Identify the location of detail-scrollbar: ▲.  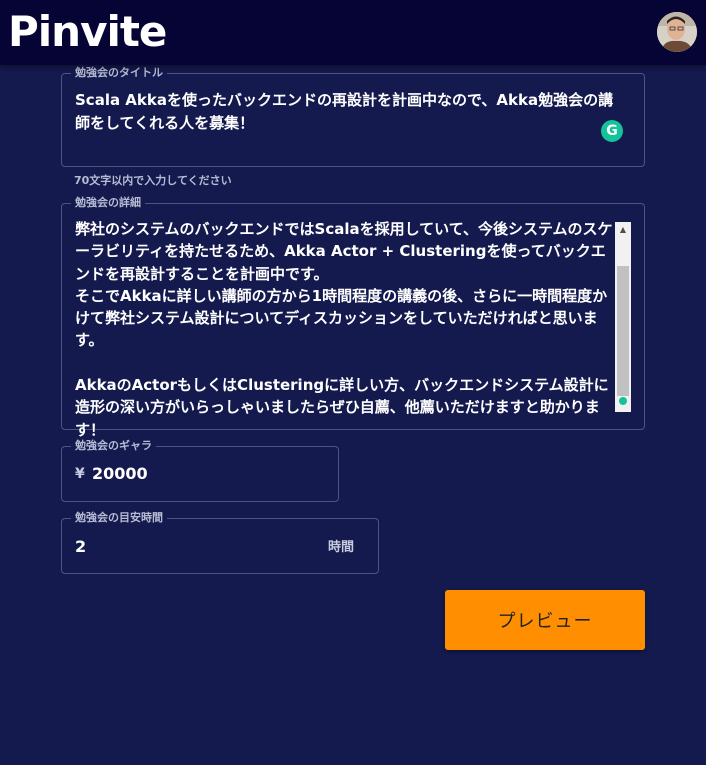
(623, 317).